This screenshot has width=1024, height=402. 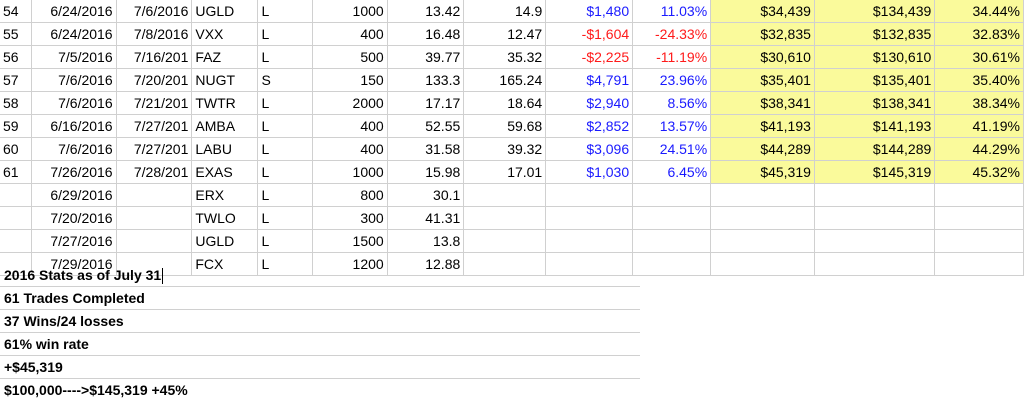 I want to click on cumulative-profit-cell: $41,193, so click(x=762, y=126).